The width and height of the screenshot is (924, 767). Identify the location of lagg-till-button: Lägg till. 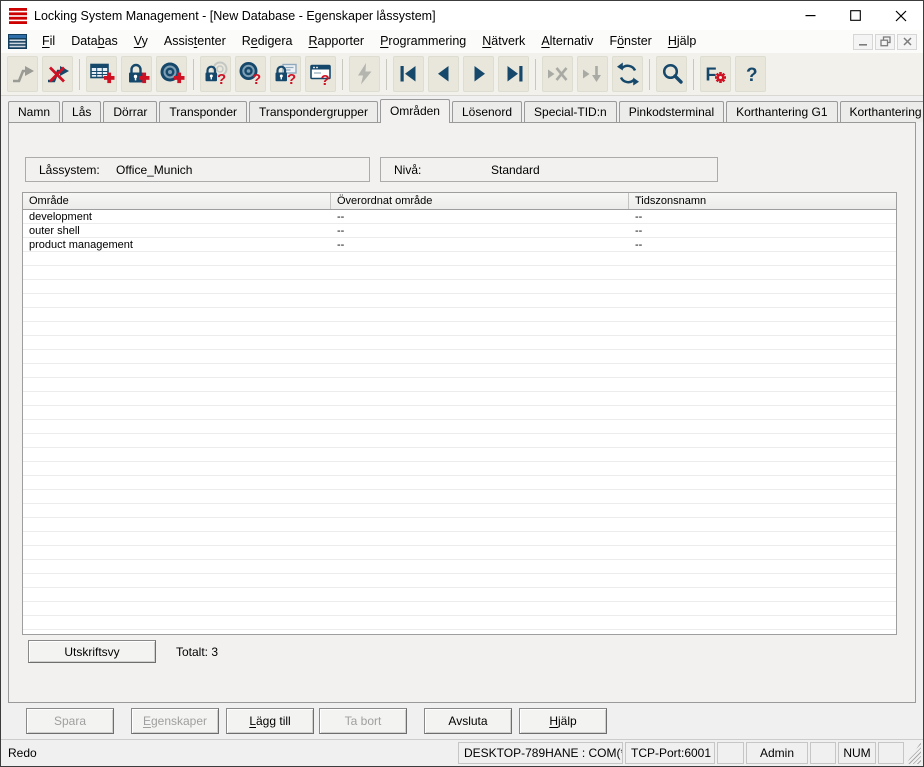
(270, 721).